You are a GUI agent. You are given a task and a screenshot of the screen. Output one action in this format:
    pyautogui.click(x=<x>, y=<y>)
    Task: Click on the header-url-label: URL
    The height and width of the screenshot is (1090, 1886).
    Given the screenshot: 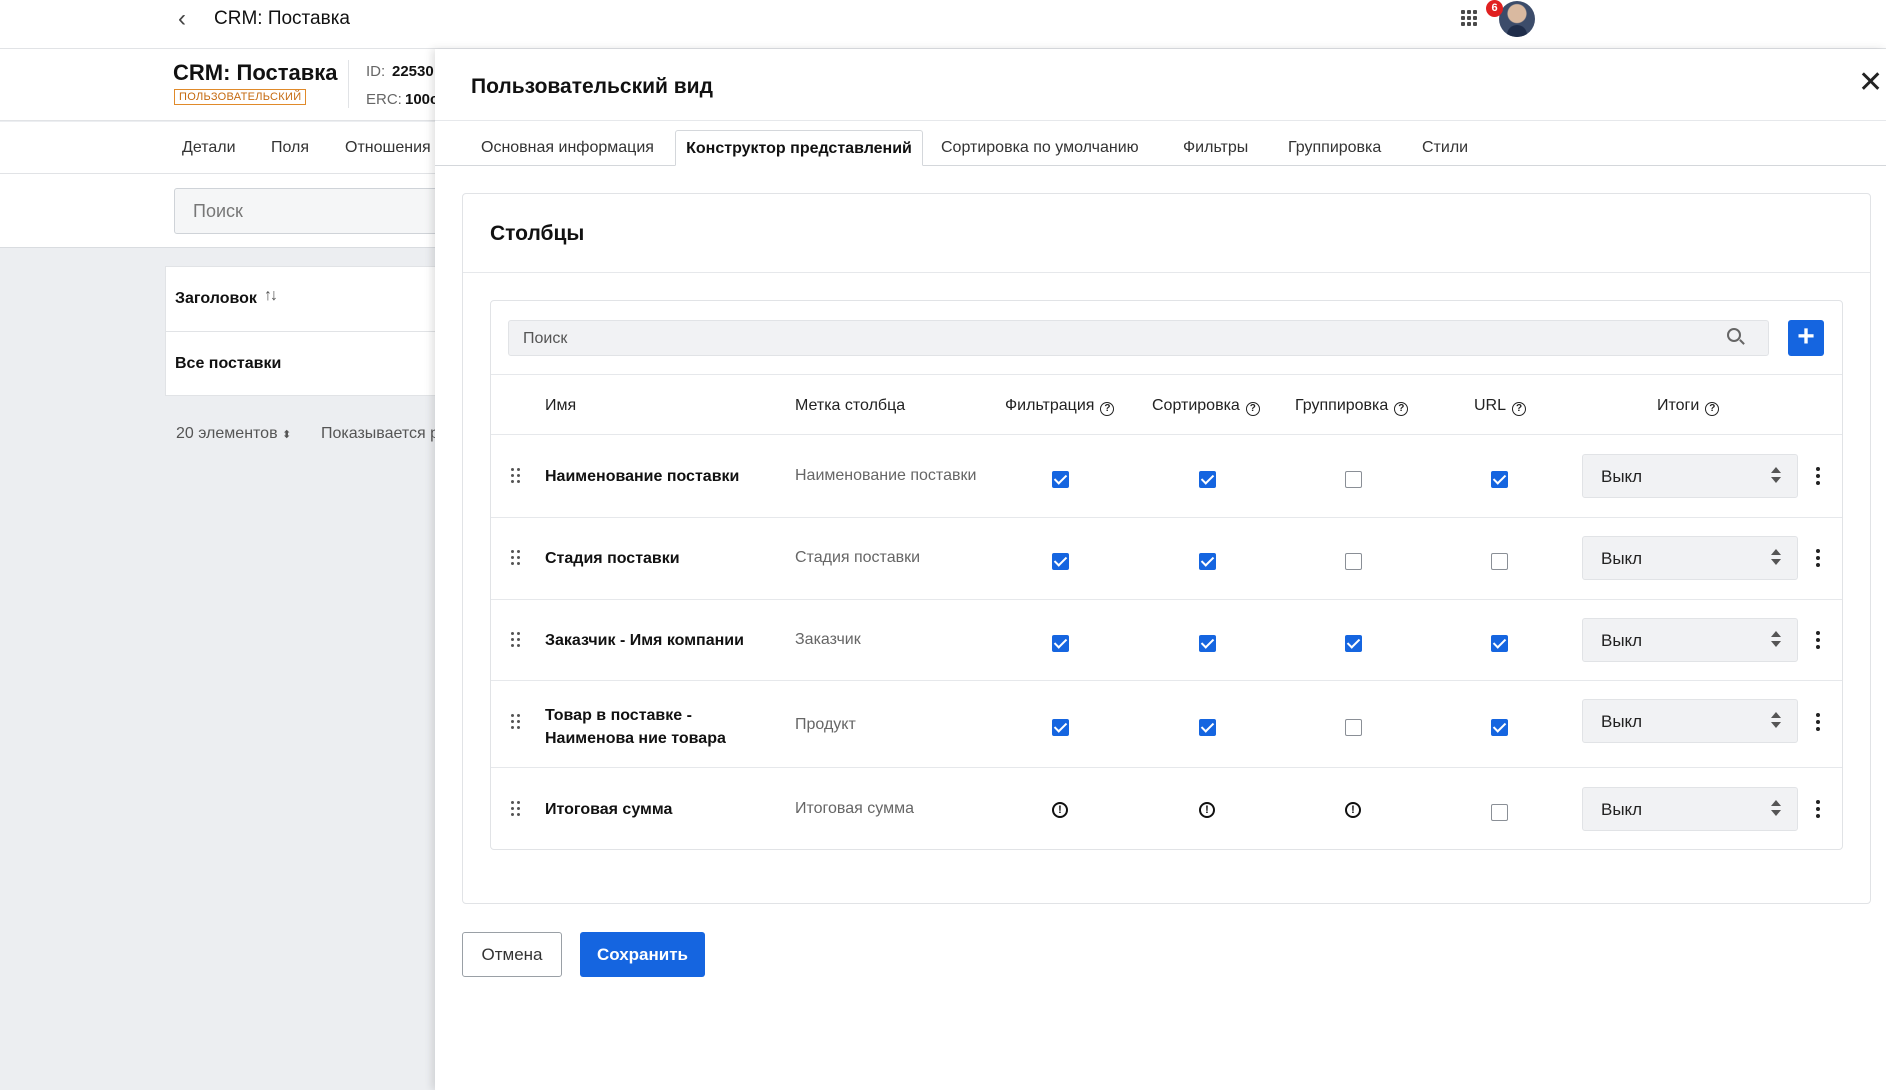 What is the action you would take?
    pyautogui.click(x=1490, y=405)
    